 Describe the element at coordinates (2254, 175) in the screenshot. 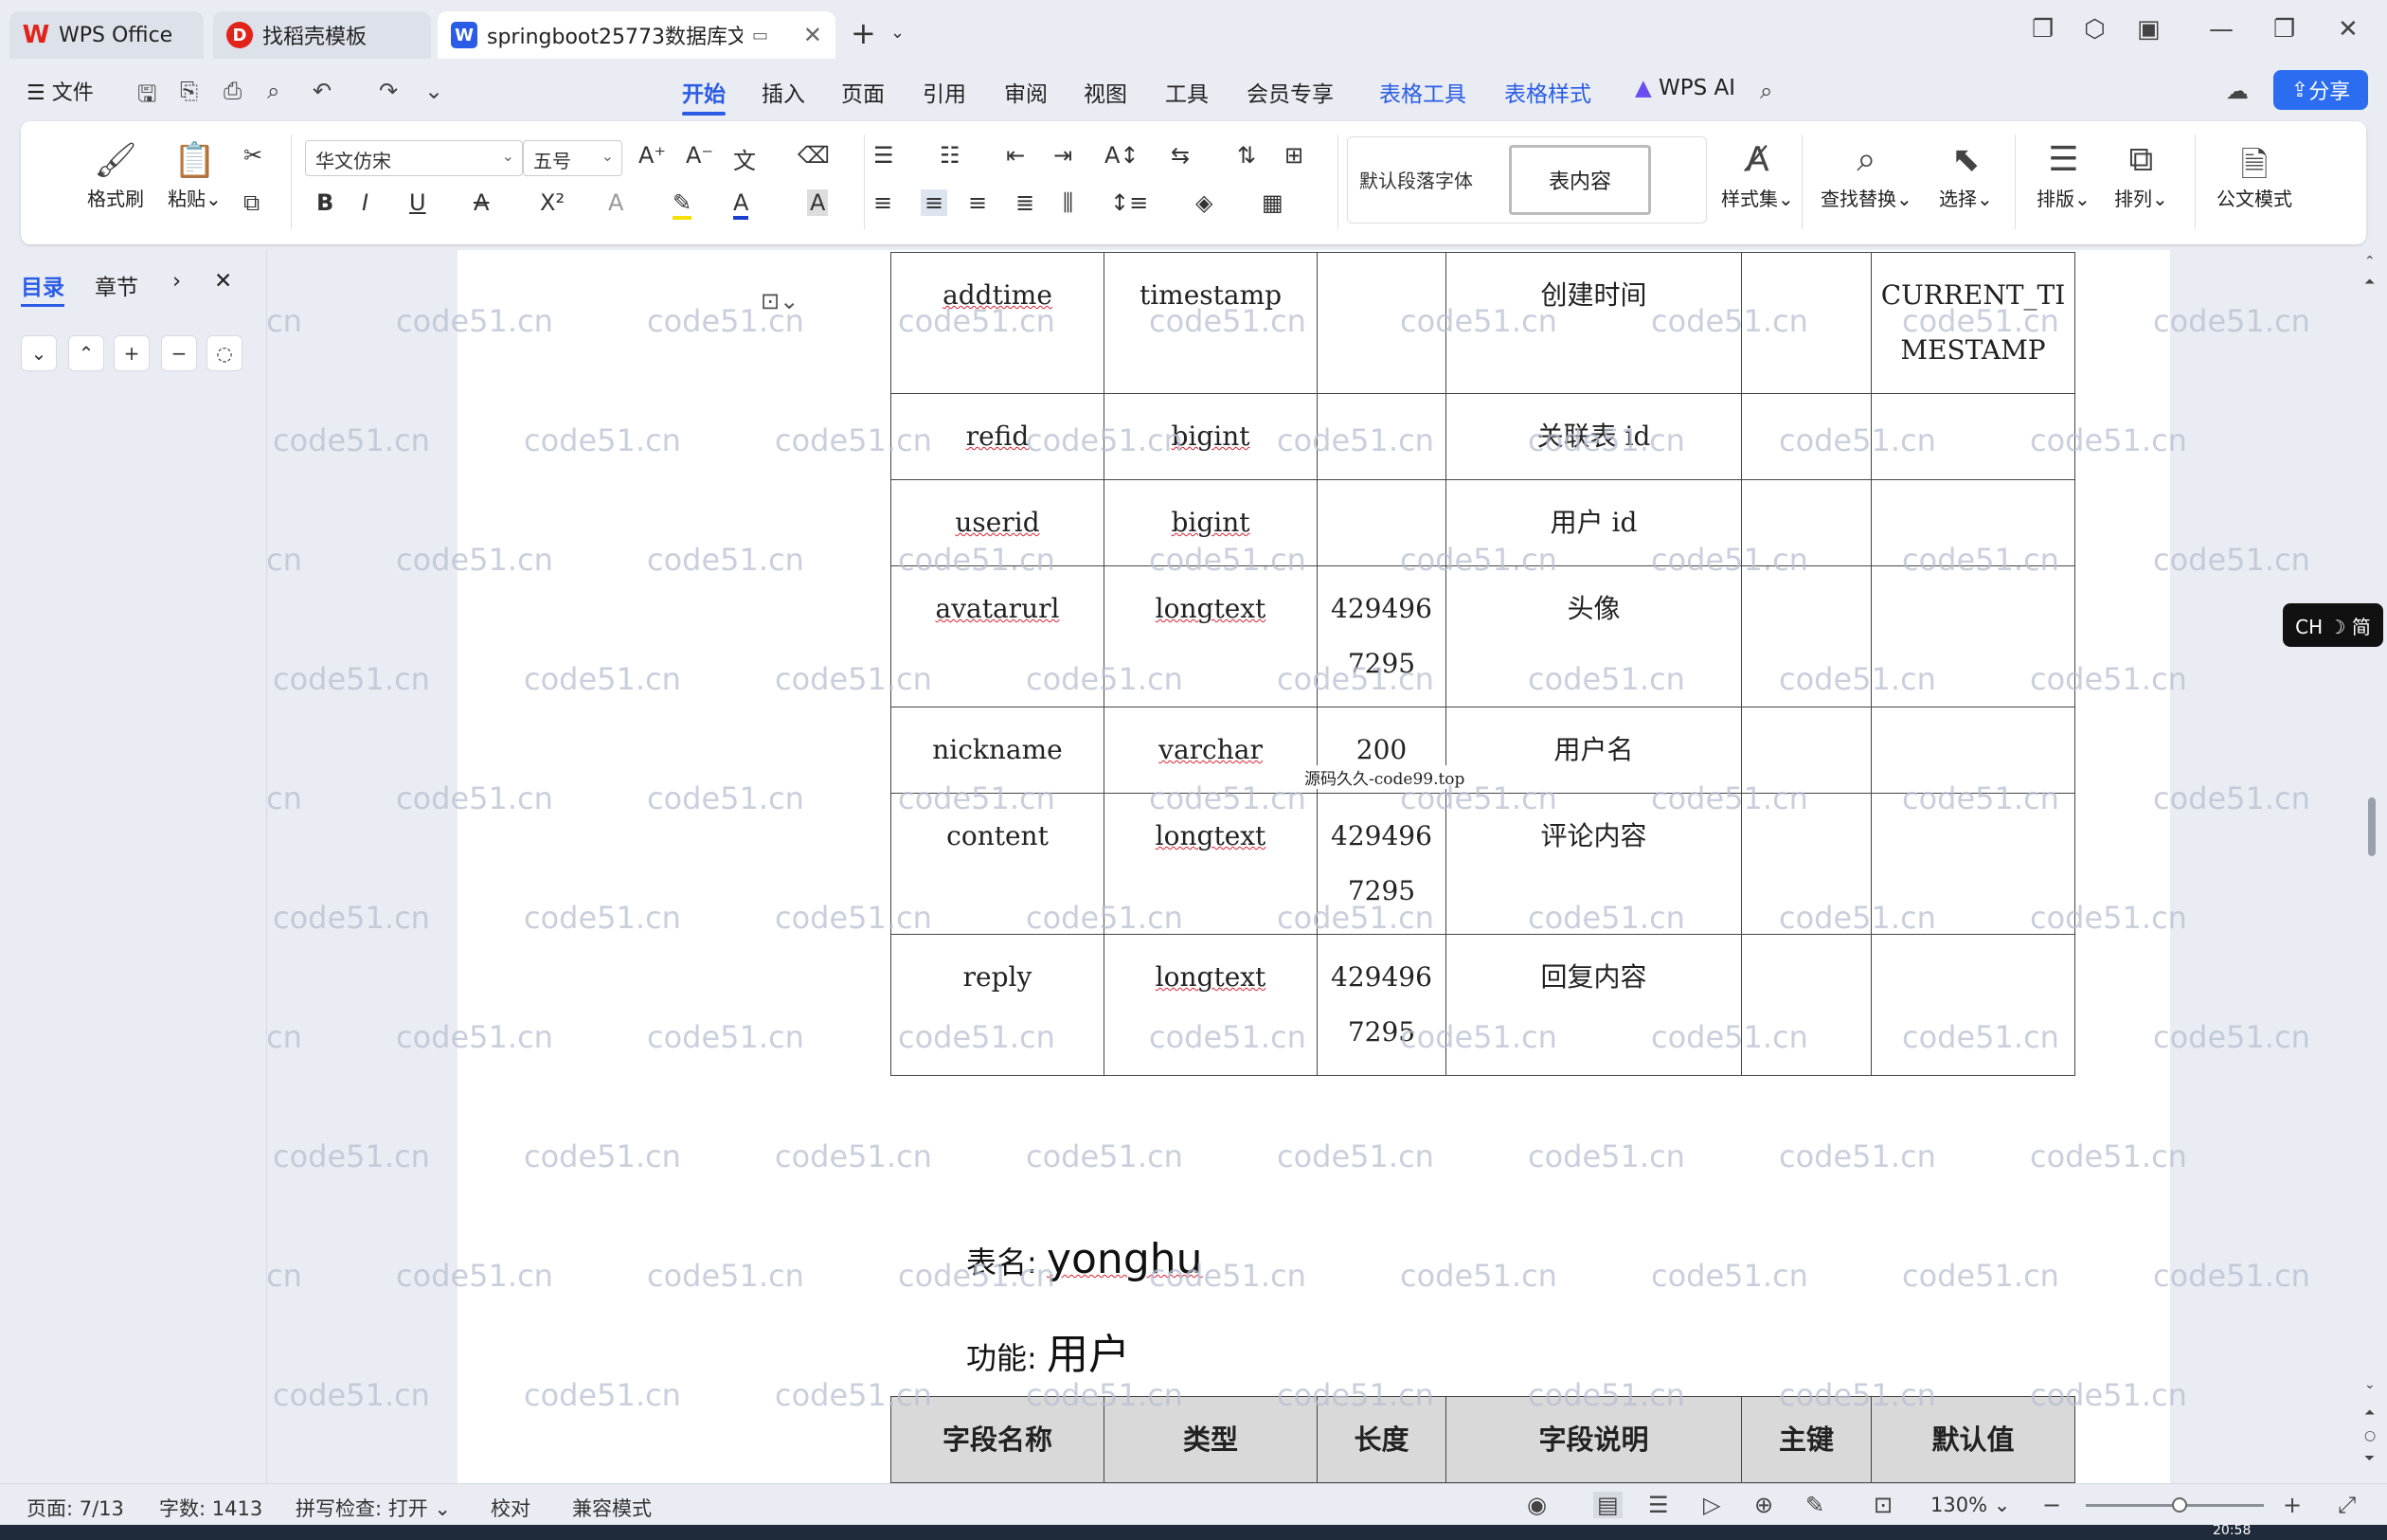

I see `official-mode-button: 🗎 公文模式` at that location.